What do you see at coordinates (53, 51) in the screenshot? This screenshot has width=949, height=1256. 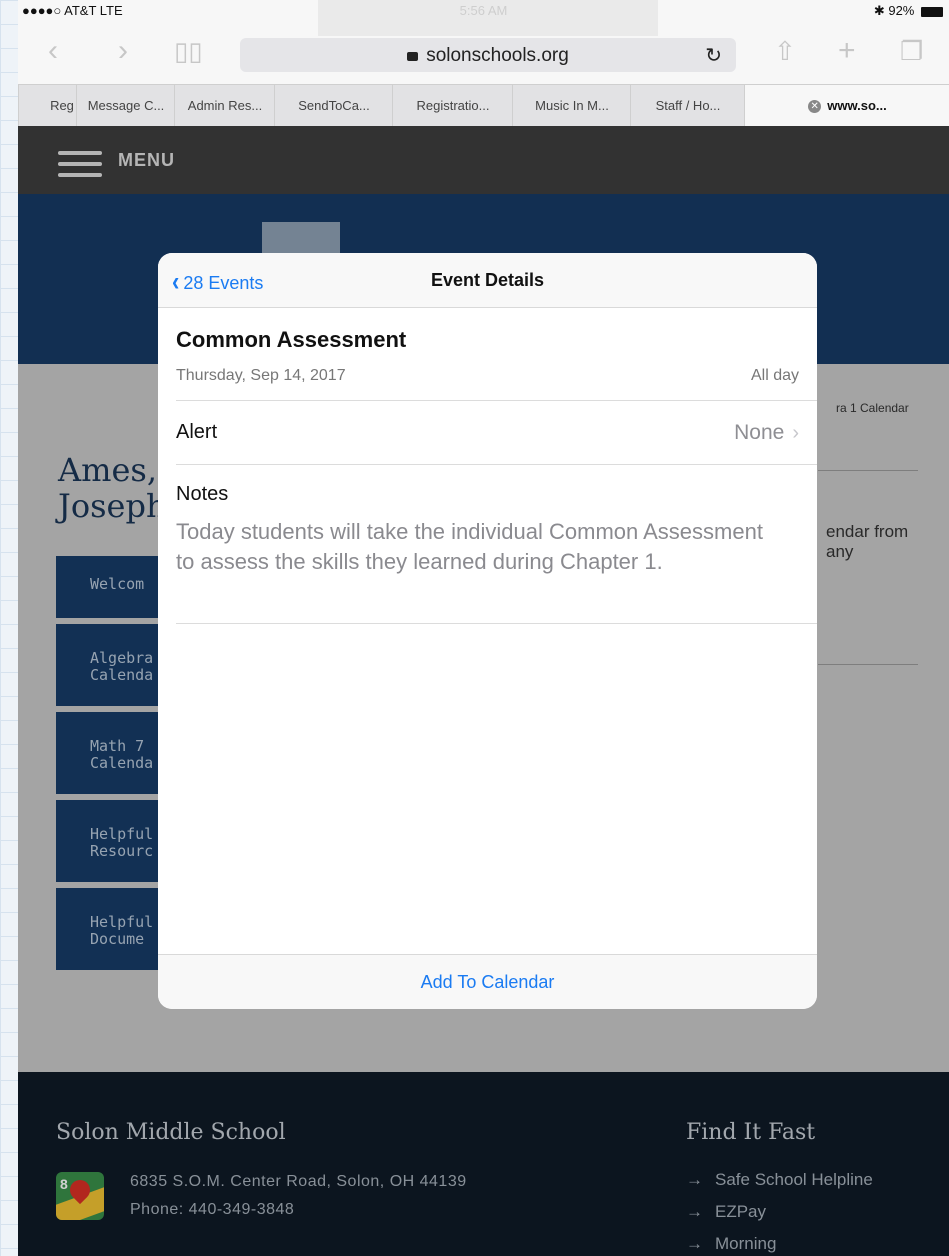 I see `back-arrow-icon: ‹` at bounding box center [53, 51].